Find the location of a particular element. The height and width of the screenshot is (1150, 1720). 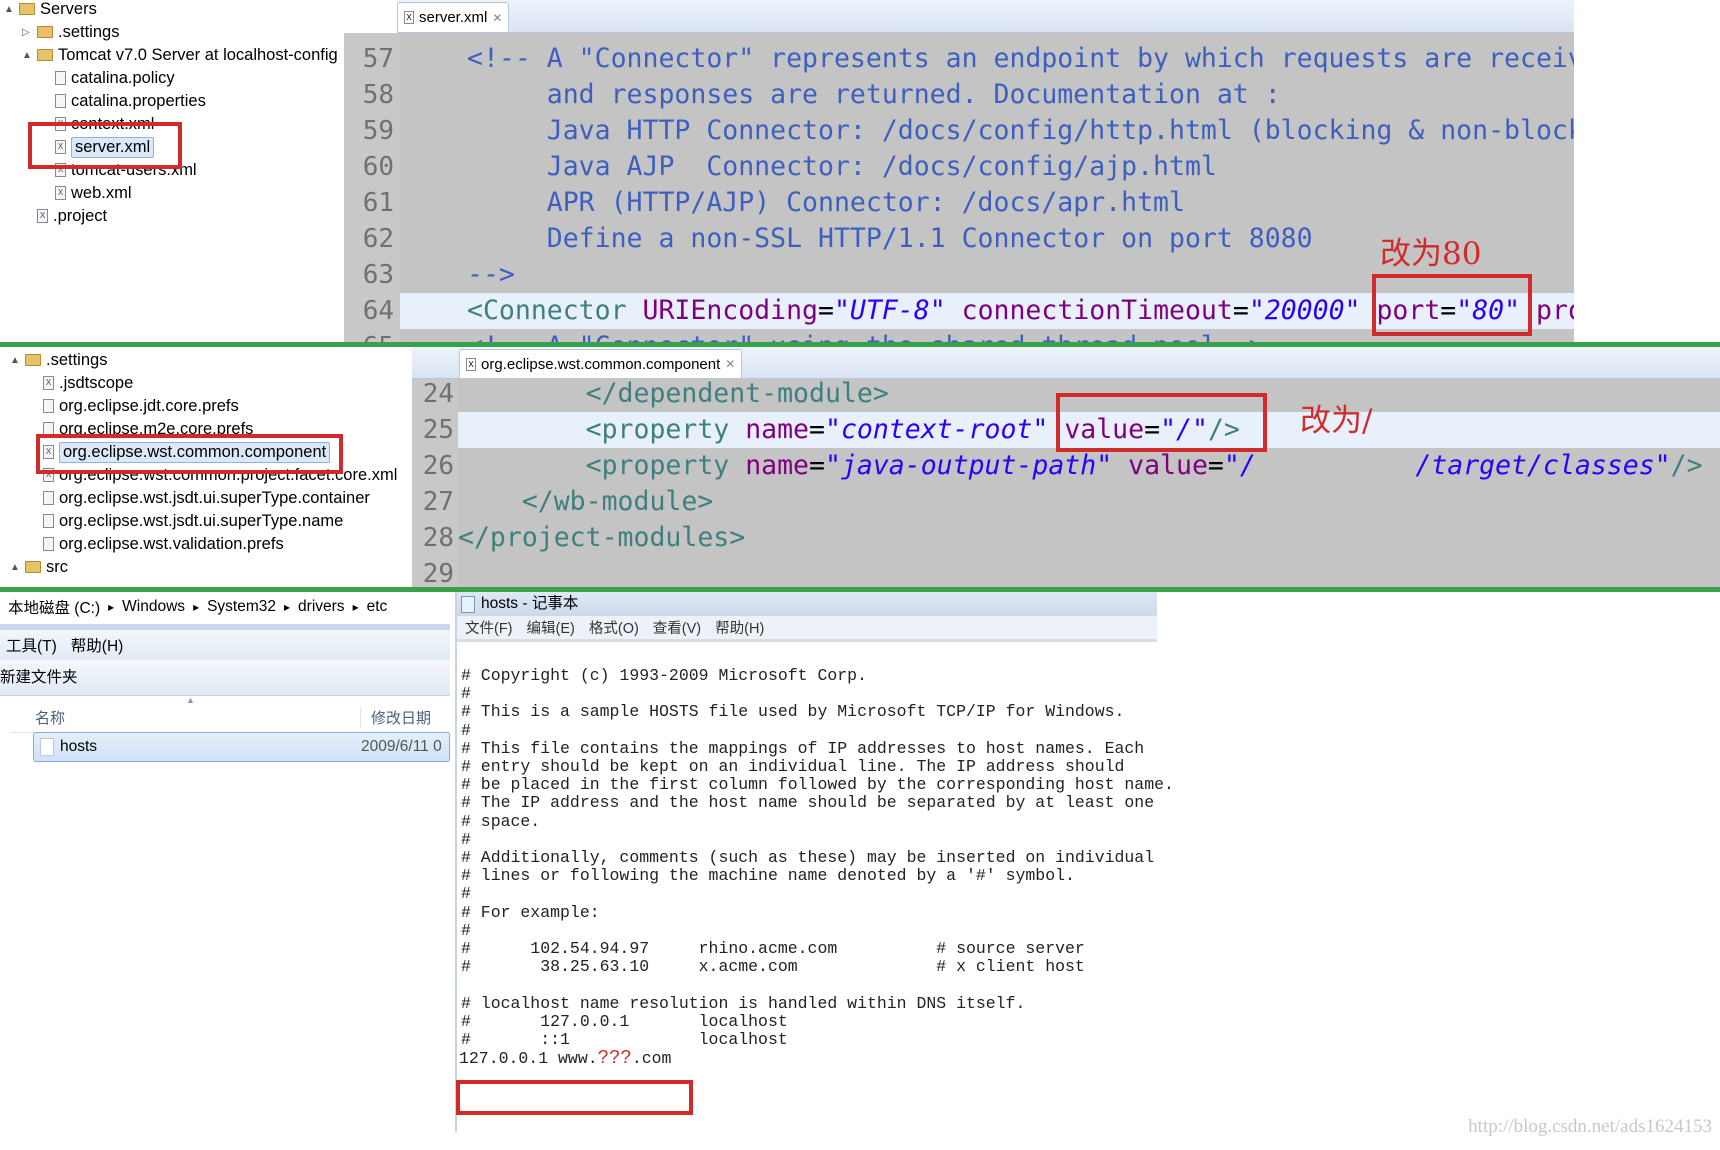

tab-label: org.eclipse.wst.common.component is located at coordinates (601, 364).